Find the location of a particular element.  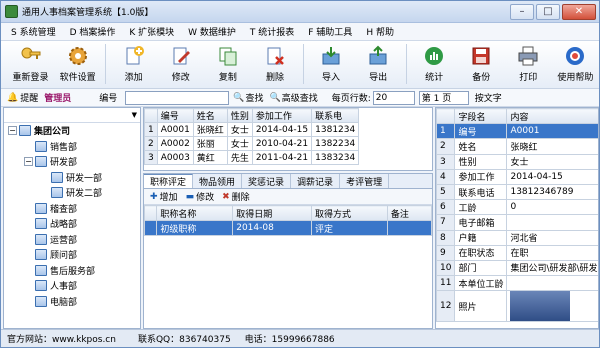

settings-button: 软件设置 is located at coordinates (77, 63).